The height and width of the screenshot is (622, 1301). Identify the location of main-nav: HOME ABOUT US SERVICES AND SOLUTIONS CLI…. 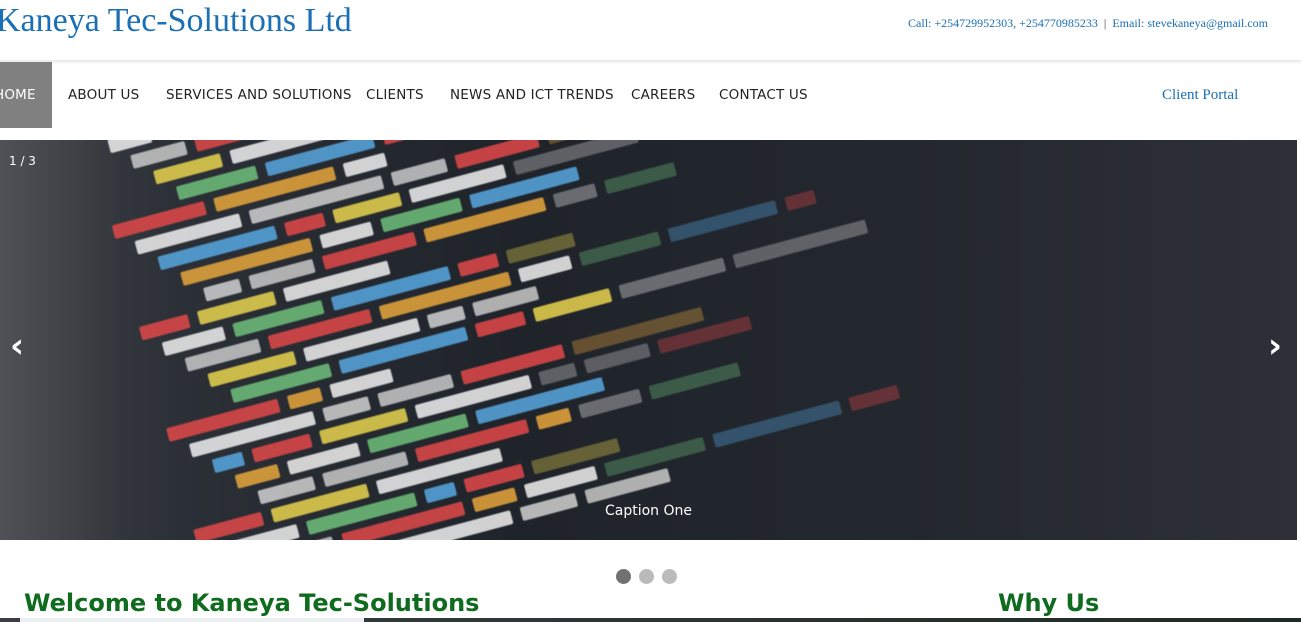
(650, 95).